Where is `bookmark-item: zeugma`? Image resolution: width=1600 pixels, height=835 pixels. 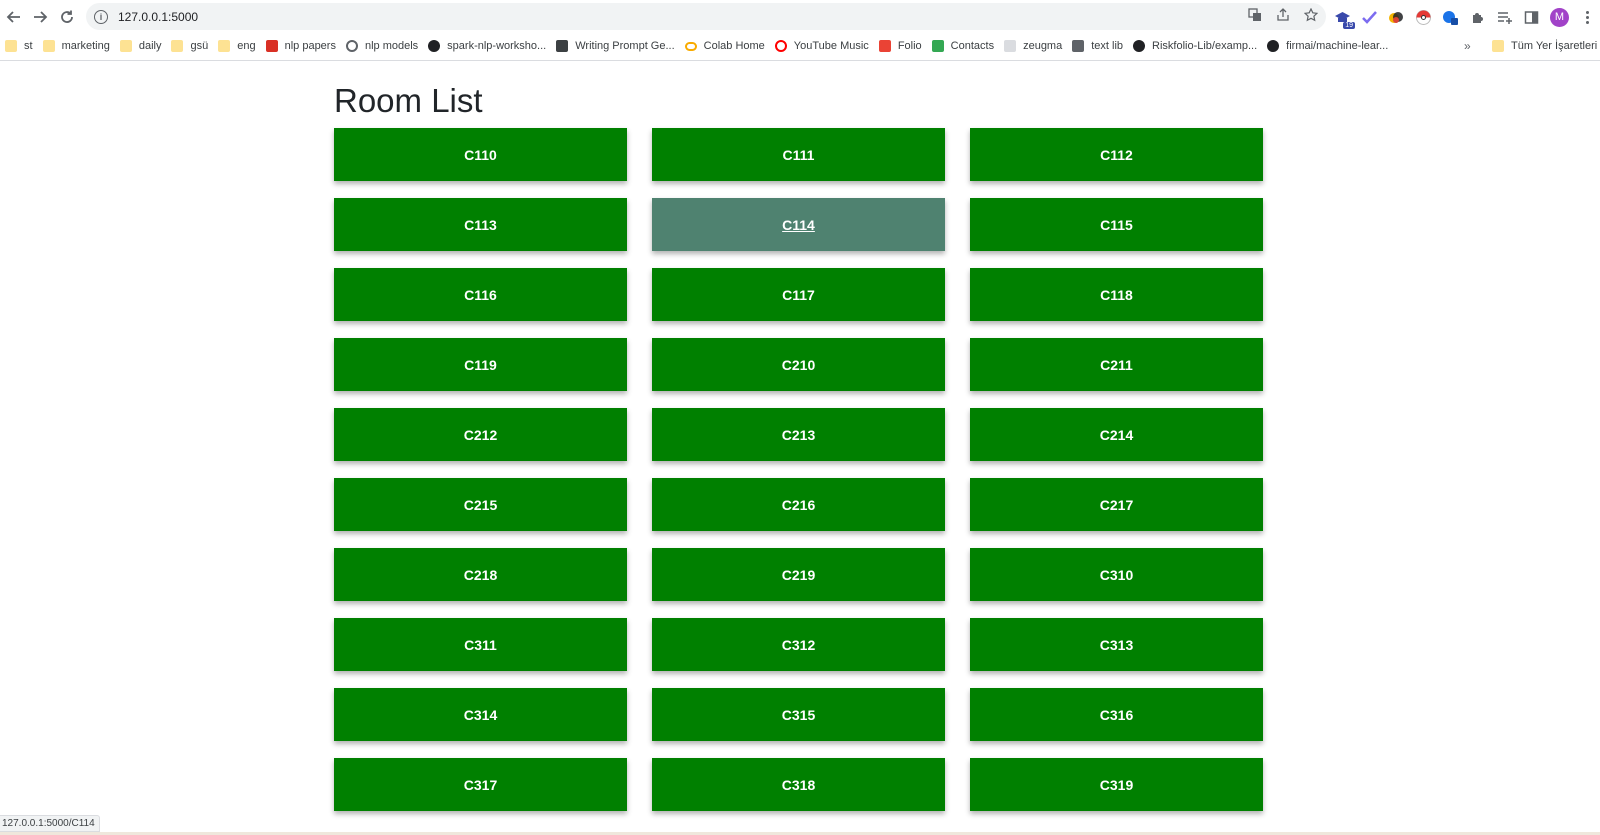
bookmark-item: zeugma is located at coordinates (1033, 46).